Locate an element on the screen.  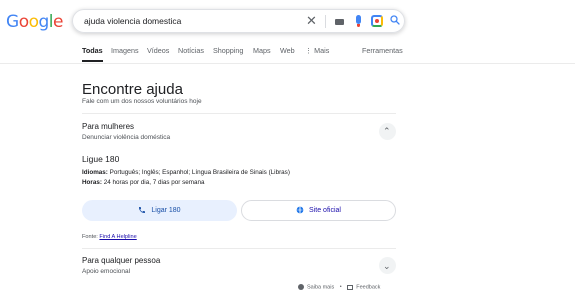
hours-label: Horas: is located at coordinates (92, 182).